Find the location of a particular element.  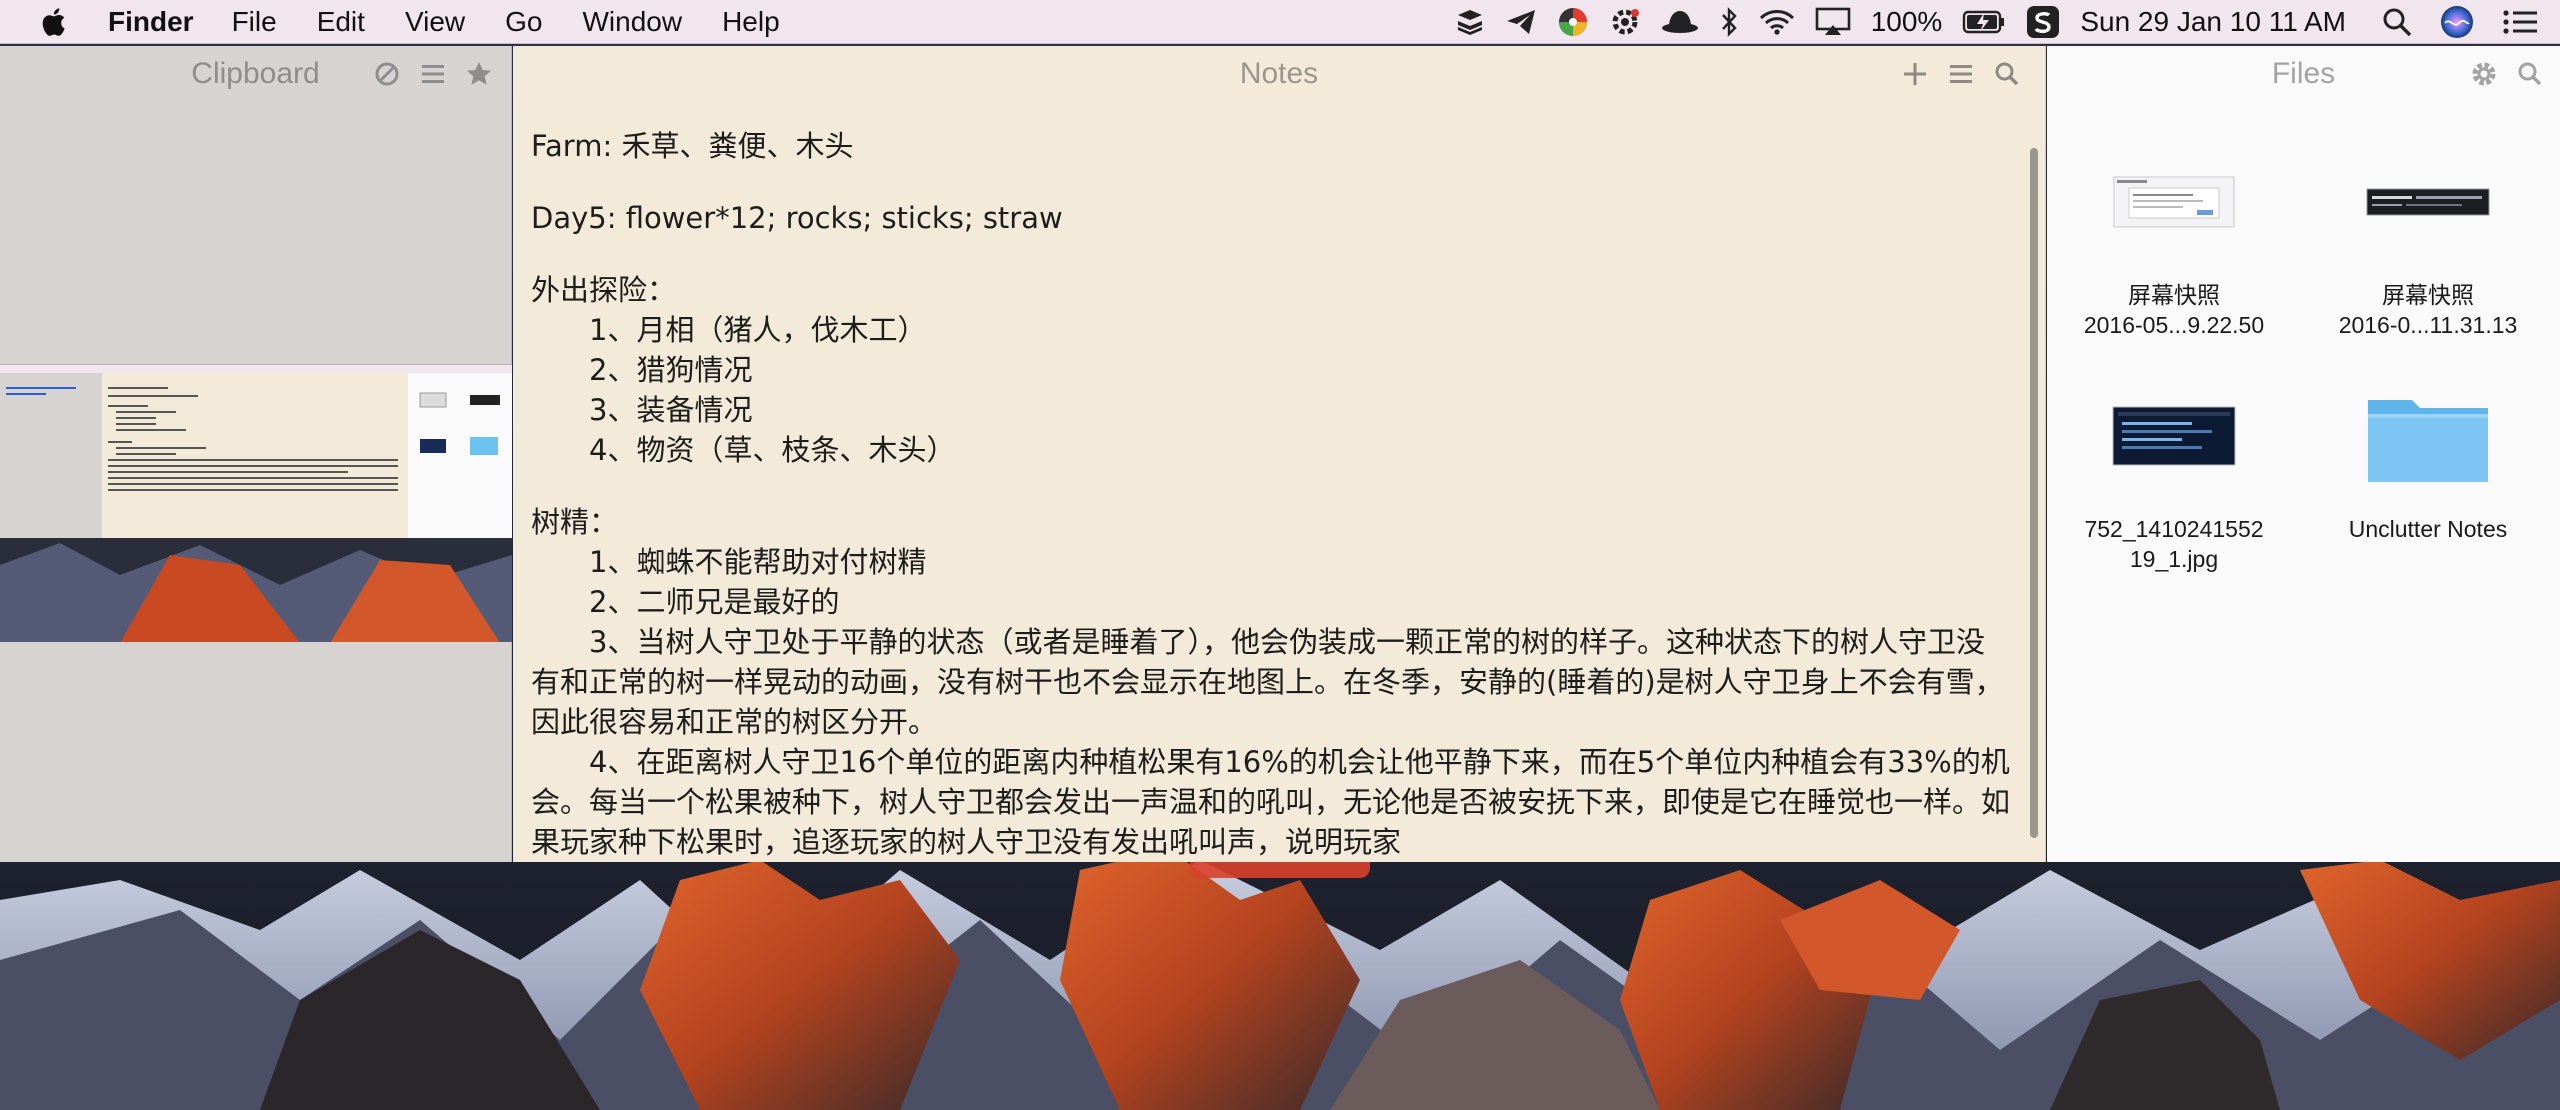

notification-center-icon is located at coordinates (2520, 22).